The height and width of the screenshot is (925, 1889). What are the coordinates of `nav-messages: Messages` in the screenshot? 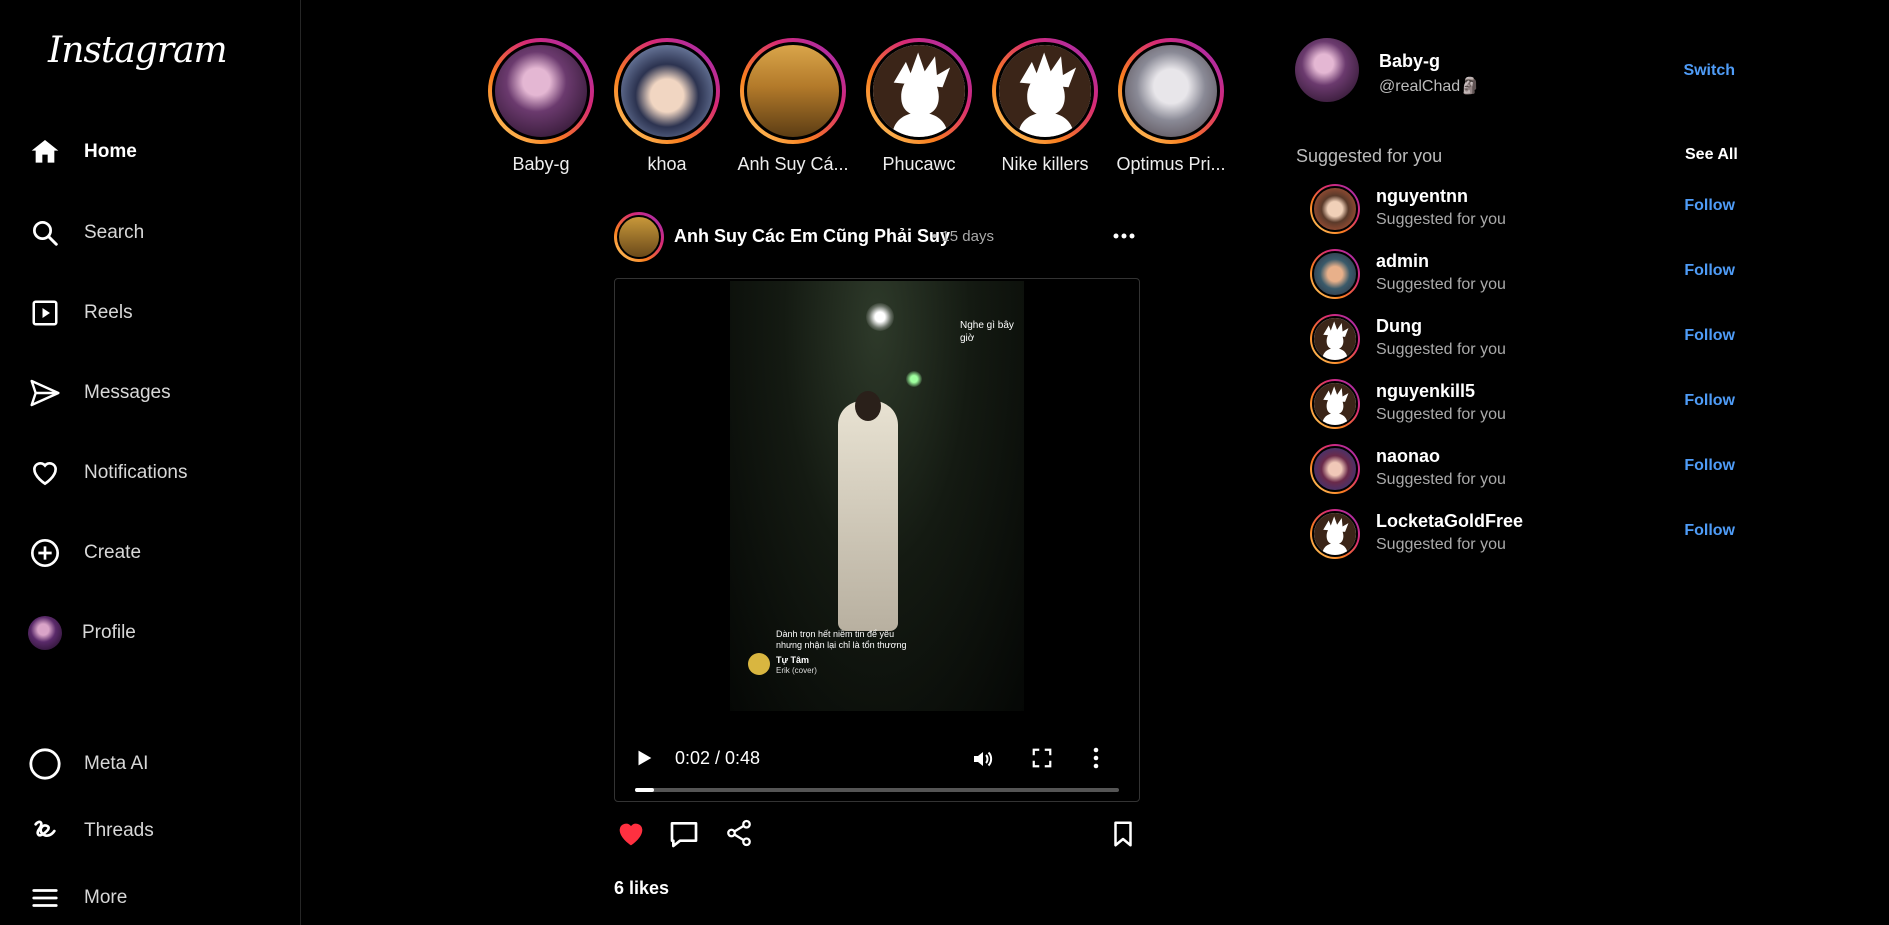 It's located at (153, 393).